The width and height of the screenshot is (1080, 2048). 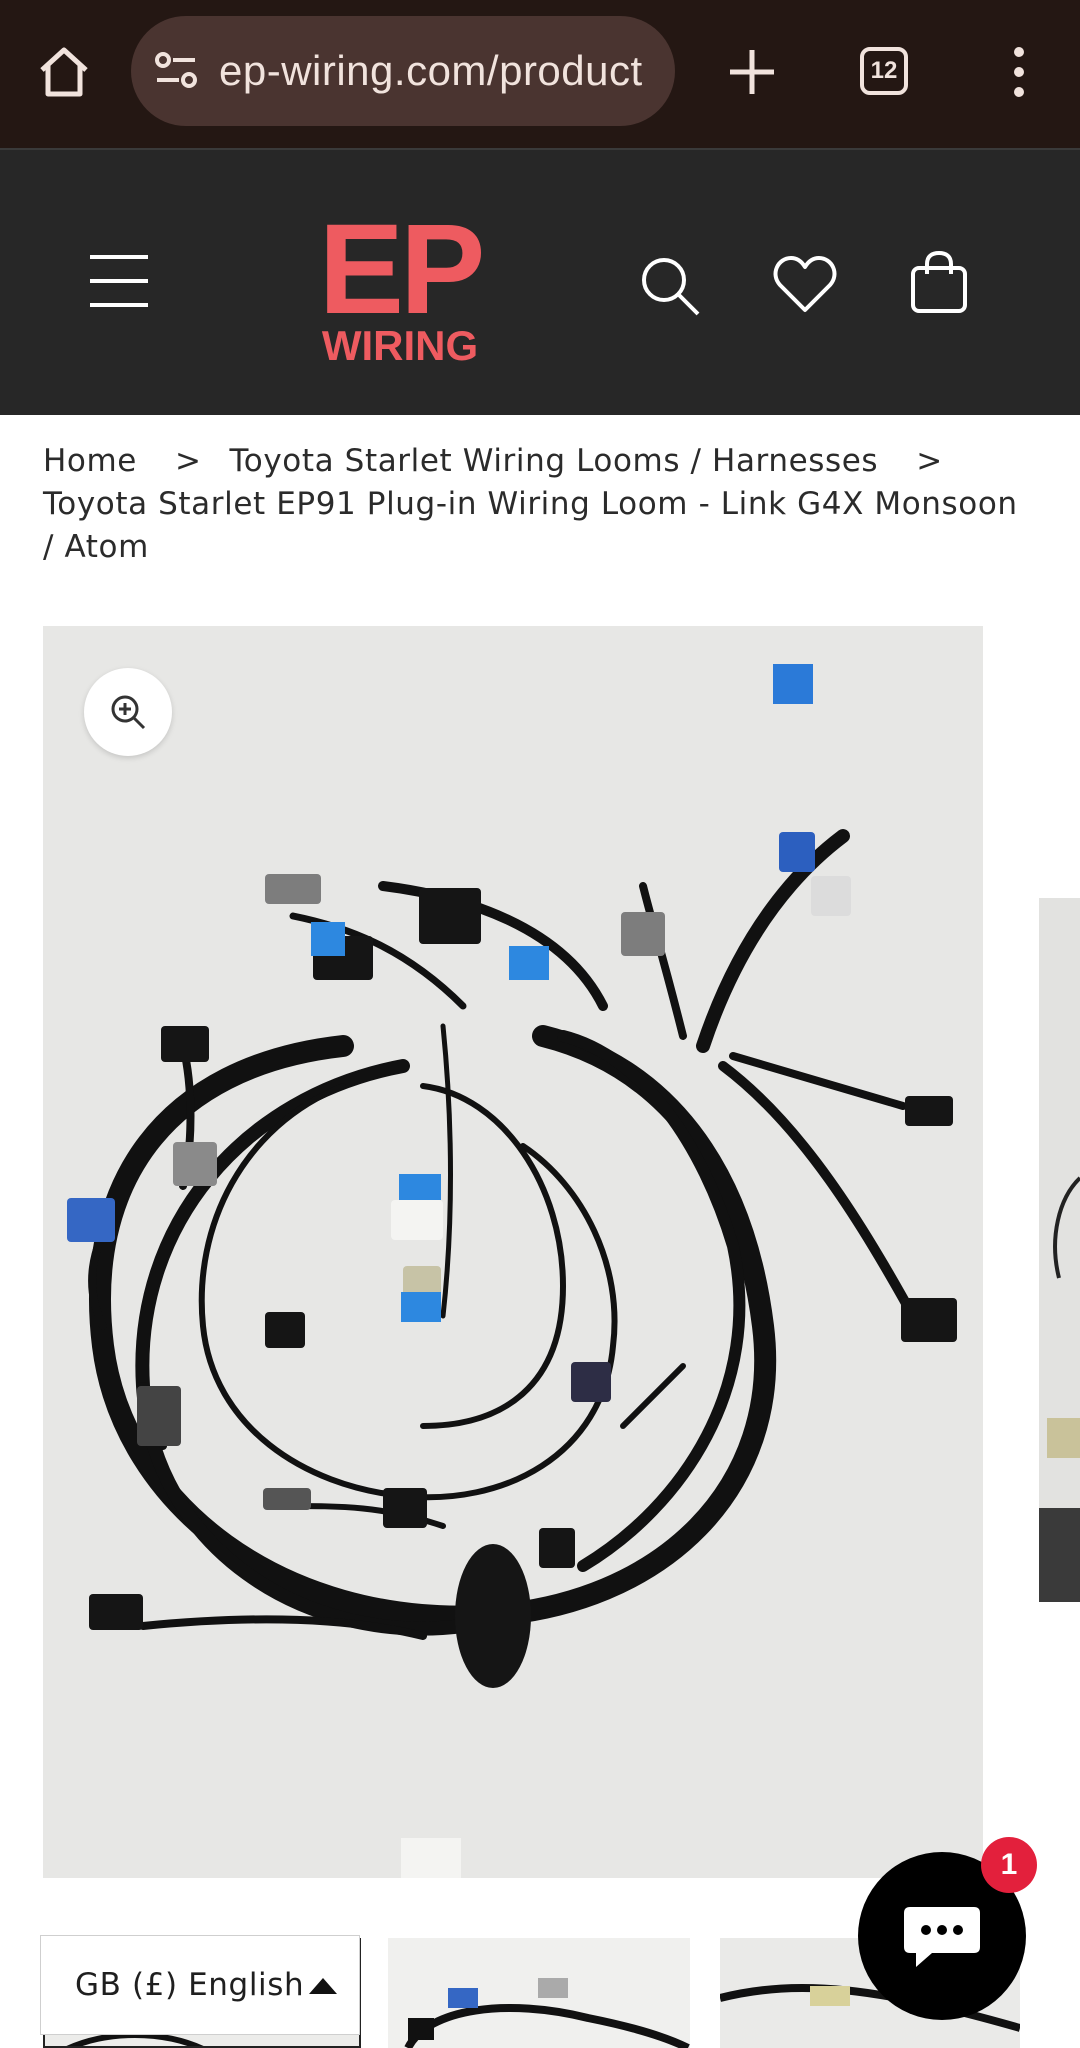 I want to click on search-icon, so click(x=670, y=286).